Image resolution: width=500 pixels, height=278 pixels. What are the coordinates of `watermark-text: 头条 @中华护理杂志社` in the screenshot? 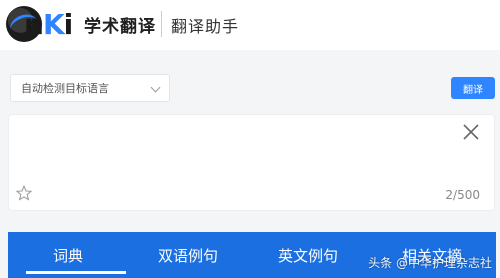 It's located at (430, 263).